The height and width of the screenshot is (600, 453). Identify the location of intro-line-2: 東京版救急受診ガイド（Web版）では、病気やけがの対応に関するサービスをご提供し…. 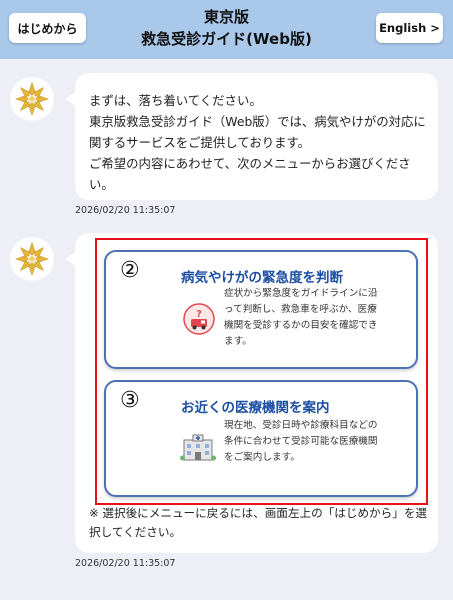
(257, 132).